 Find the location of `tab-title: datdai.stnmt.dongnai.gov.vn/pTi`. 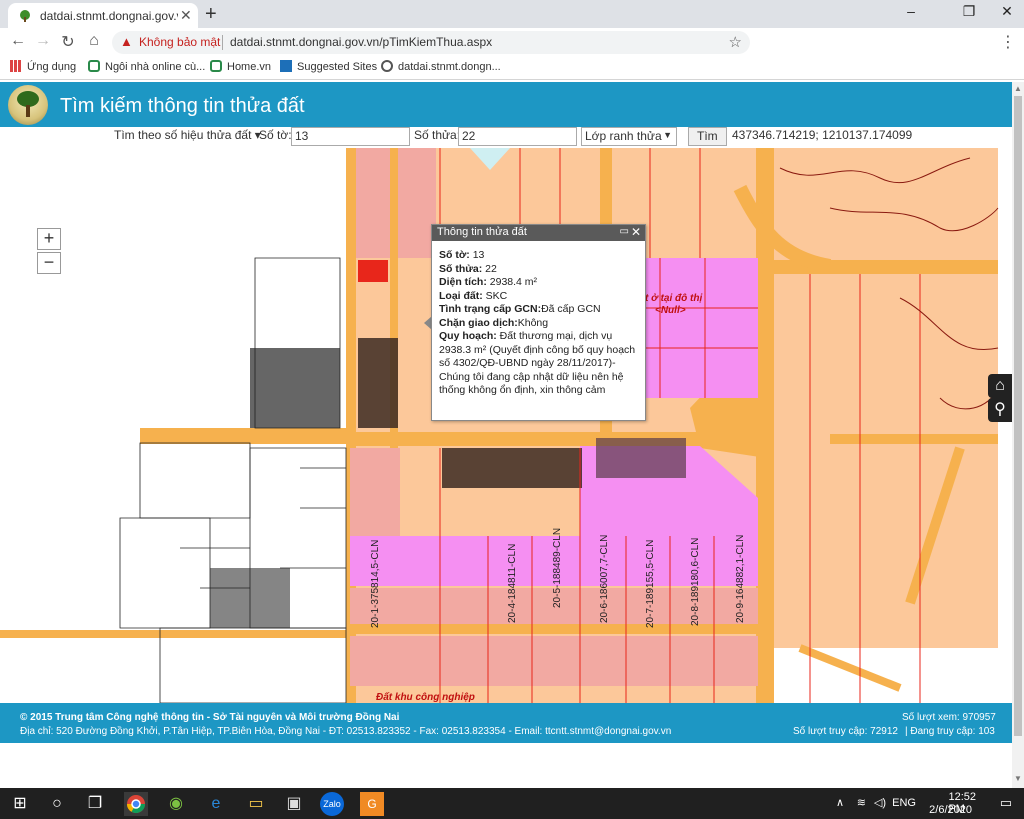

tab-title: datdai.stnmt.dongnai.gov.vn/pTi is located at coordinates (109, 16).